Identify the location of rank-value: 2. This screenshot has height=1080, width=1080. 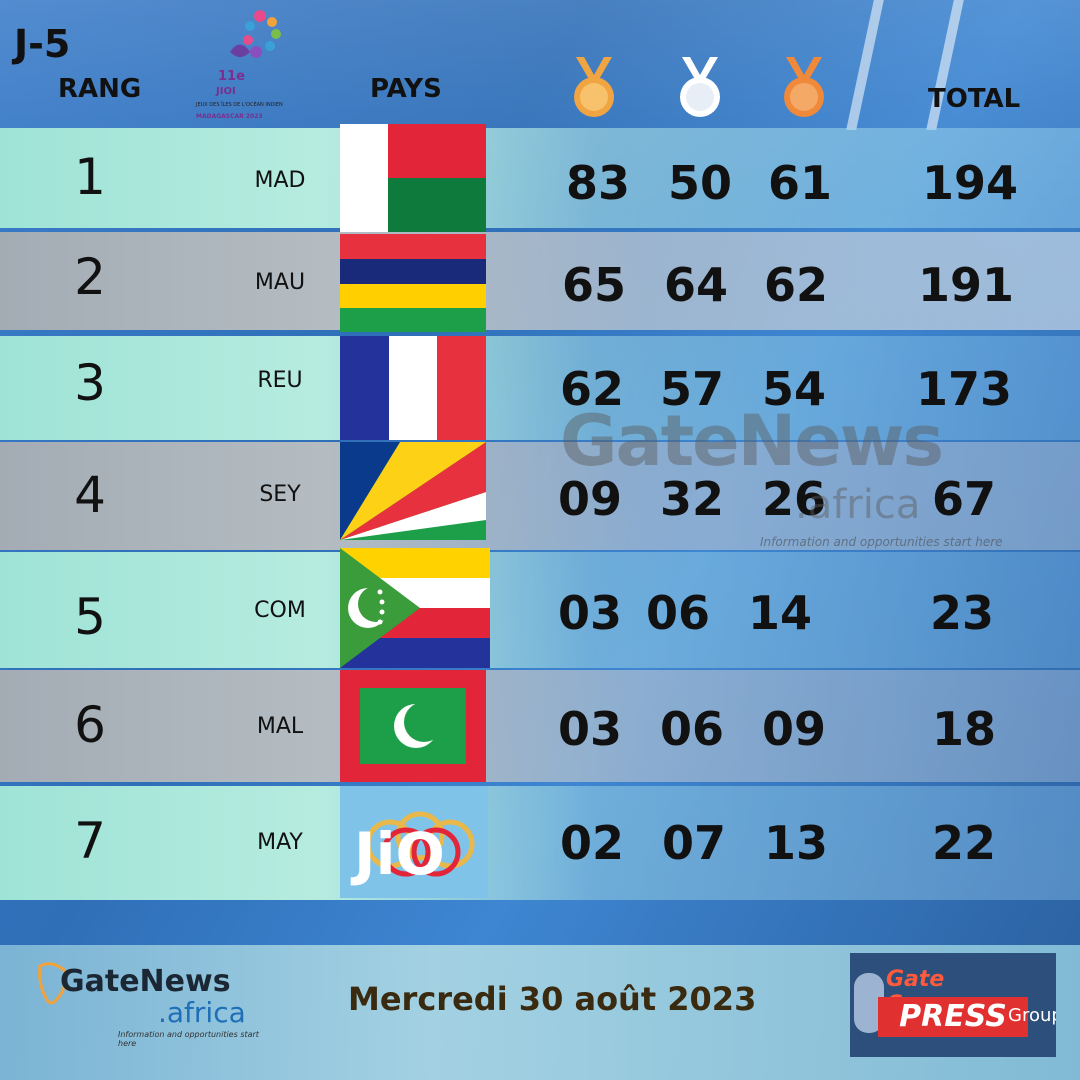
(90, 277).